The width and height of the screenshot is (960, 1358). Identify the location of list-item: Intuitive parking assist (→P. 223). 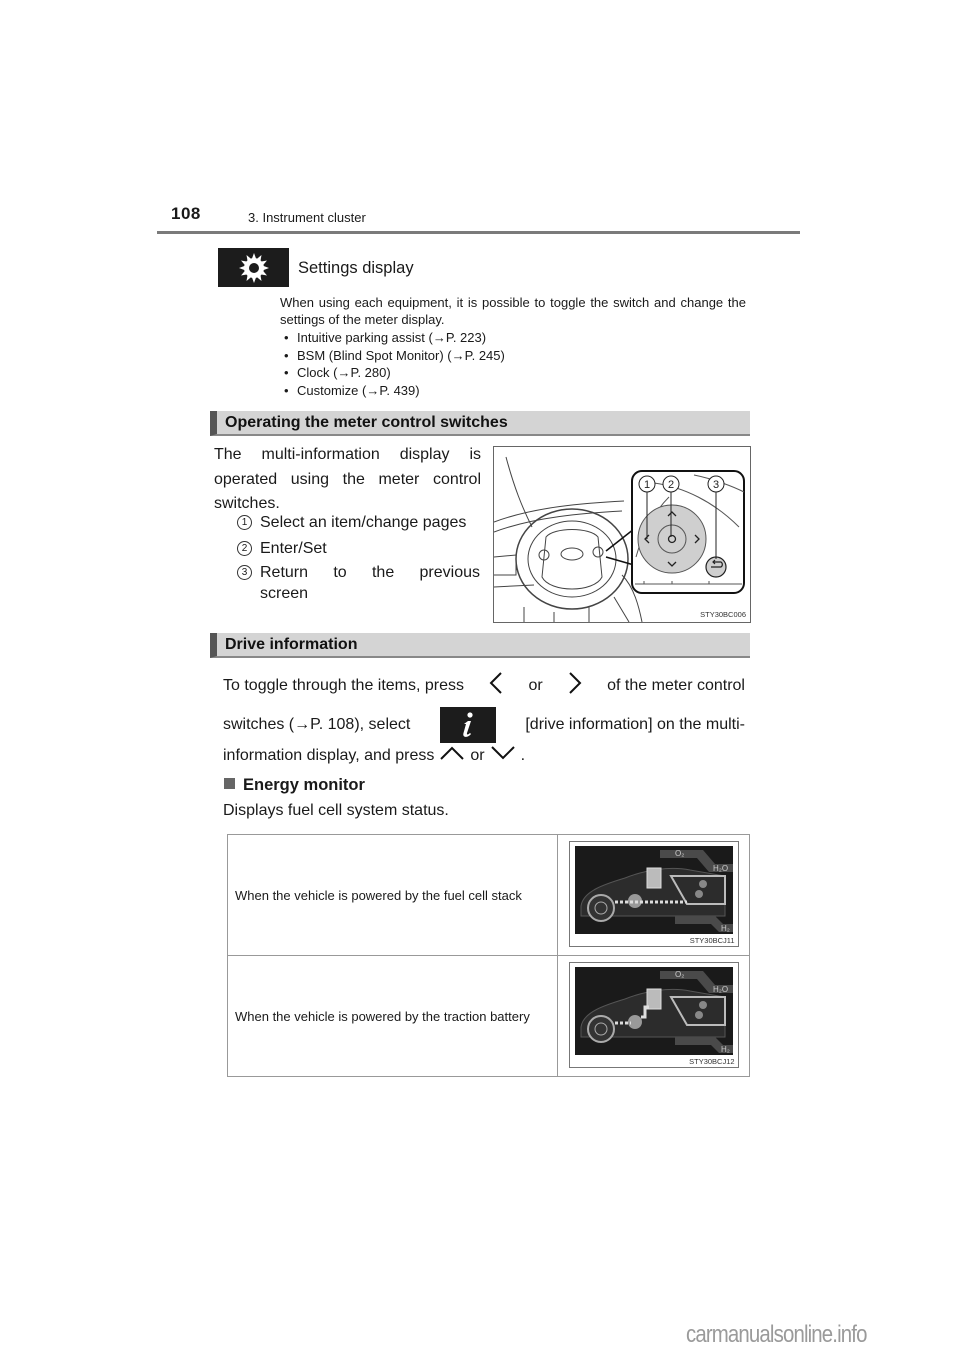
(394, 338).